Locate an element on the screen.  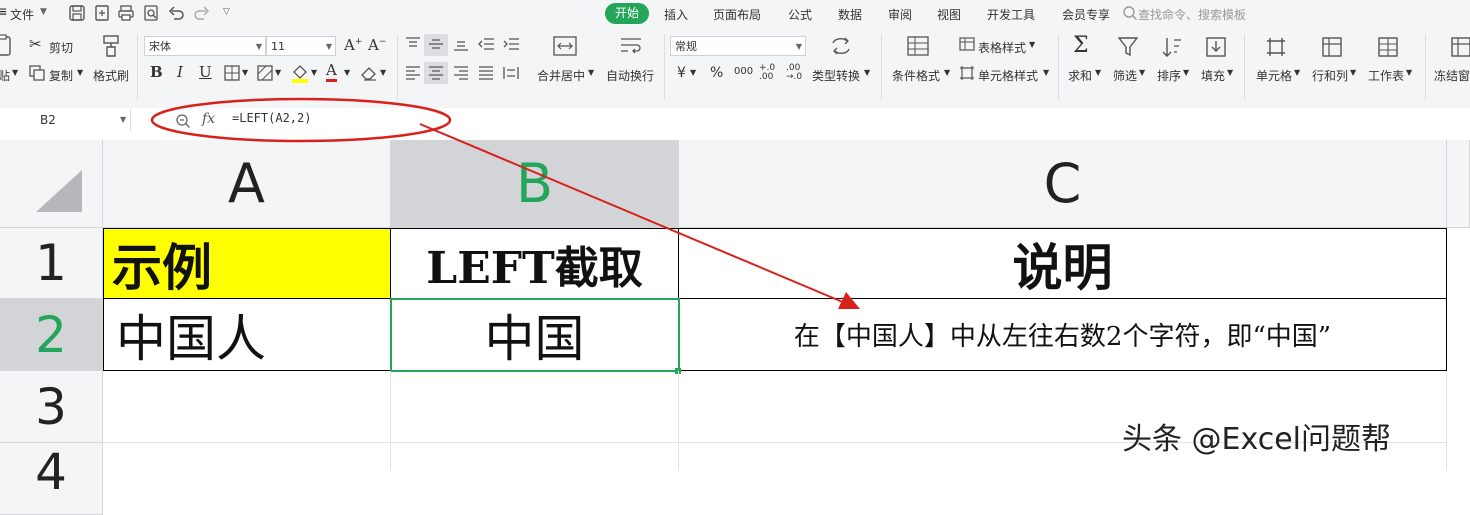
type-convert-icon is located at coordinates (841, 46).